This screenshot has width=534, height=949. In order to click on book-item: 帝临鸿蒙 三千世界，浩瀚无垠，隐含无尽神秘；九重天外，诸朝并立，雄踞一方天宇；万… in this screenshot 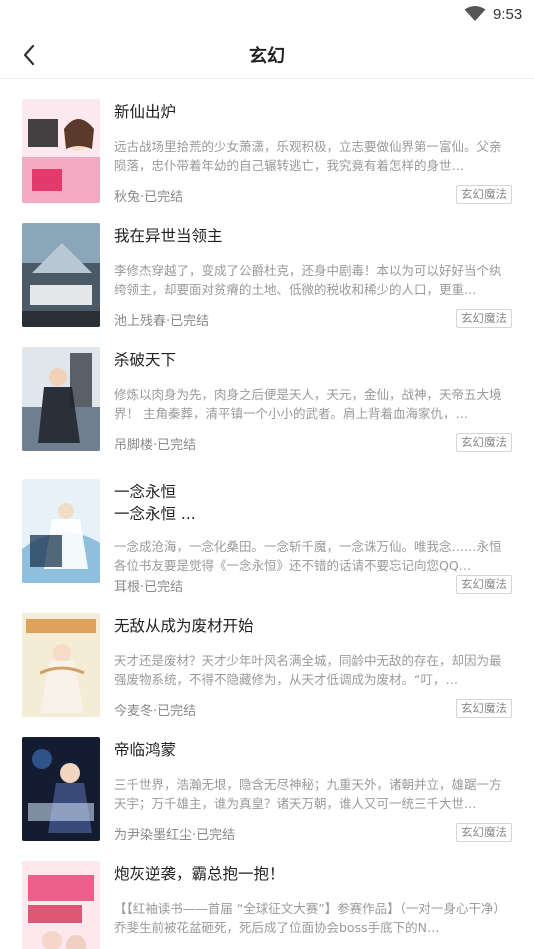, I will do `click(267, 799)`.